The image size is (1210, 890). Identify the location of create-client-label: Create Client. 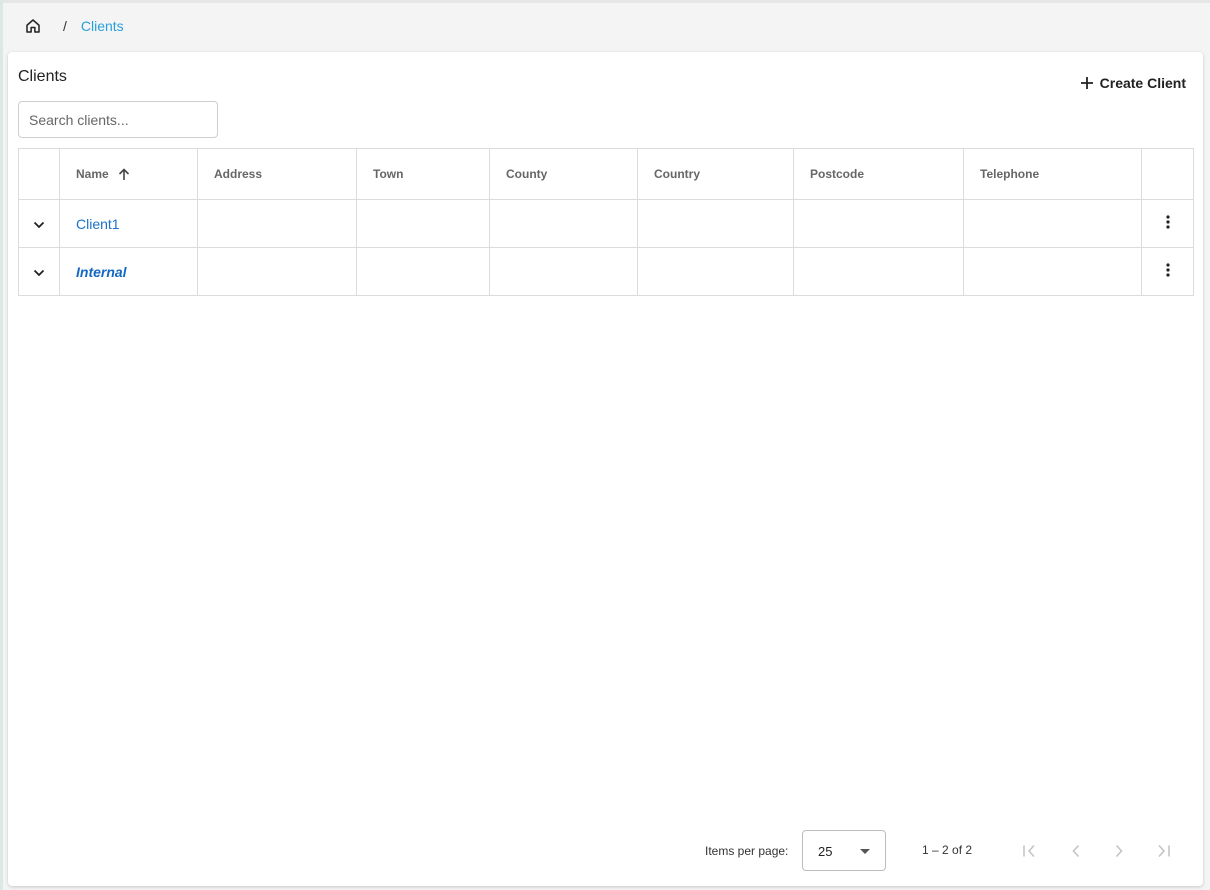
(1142, 83).